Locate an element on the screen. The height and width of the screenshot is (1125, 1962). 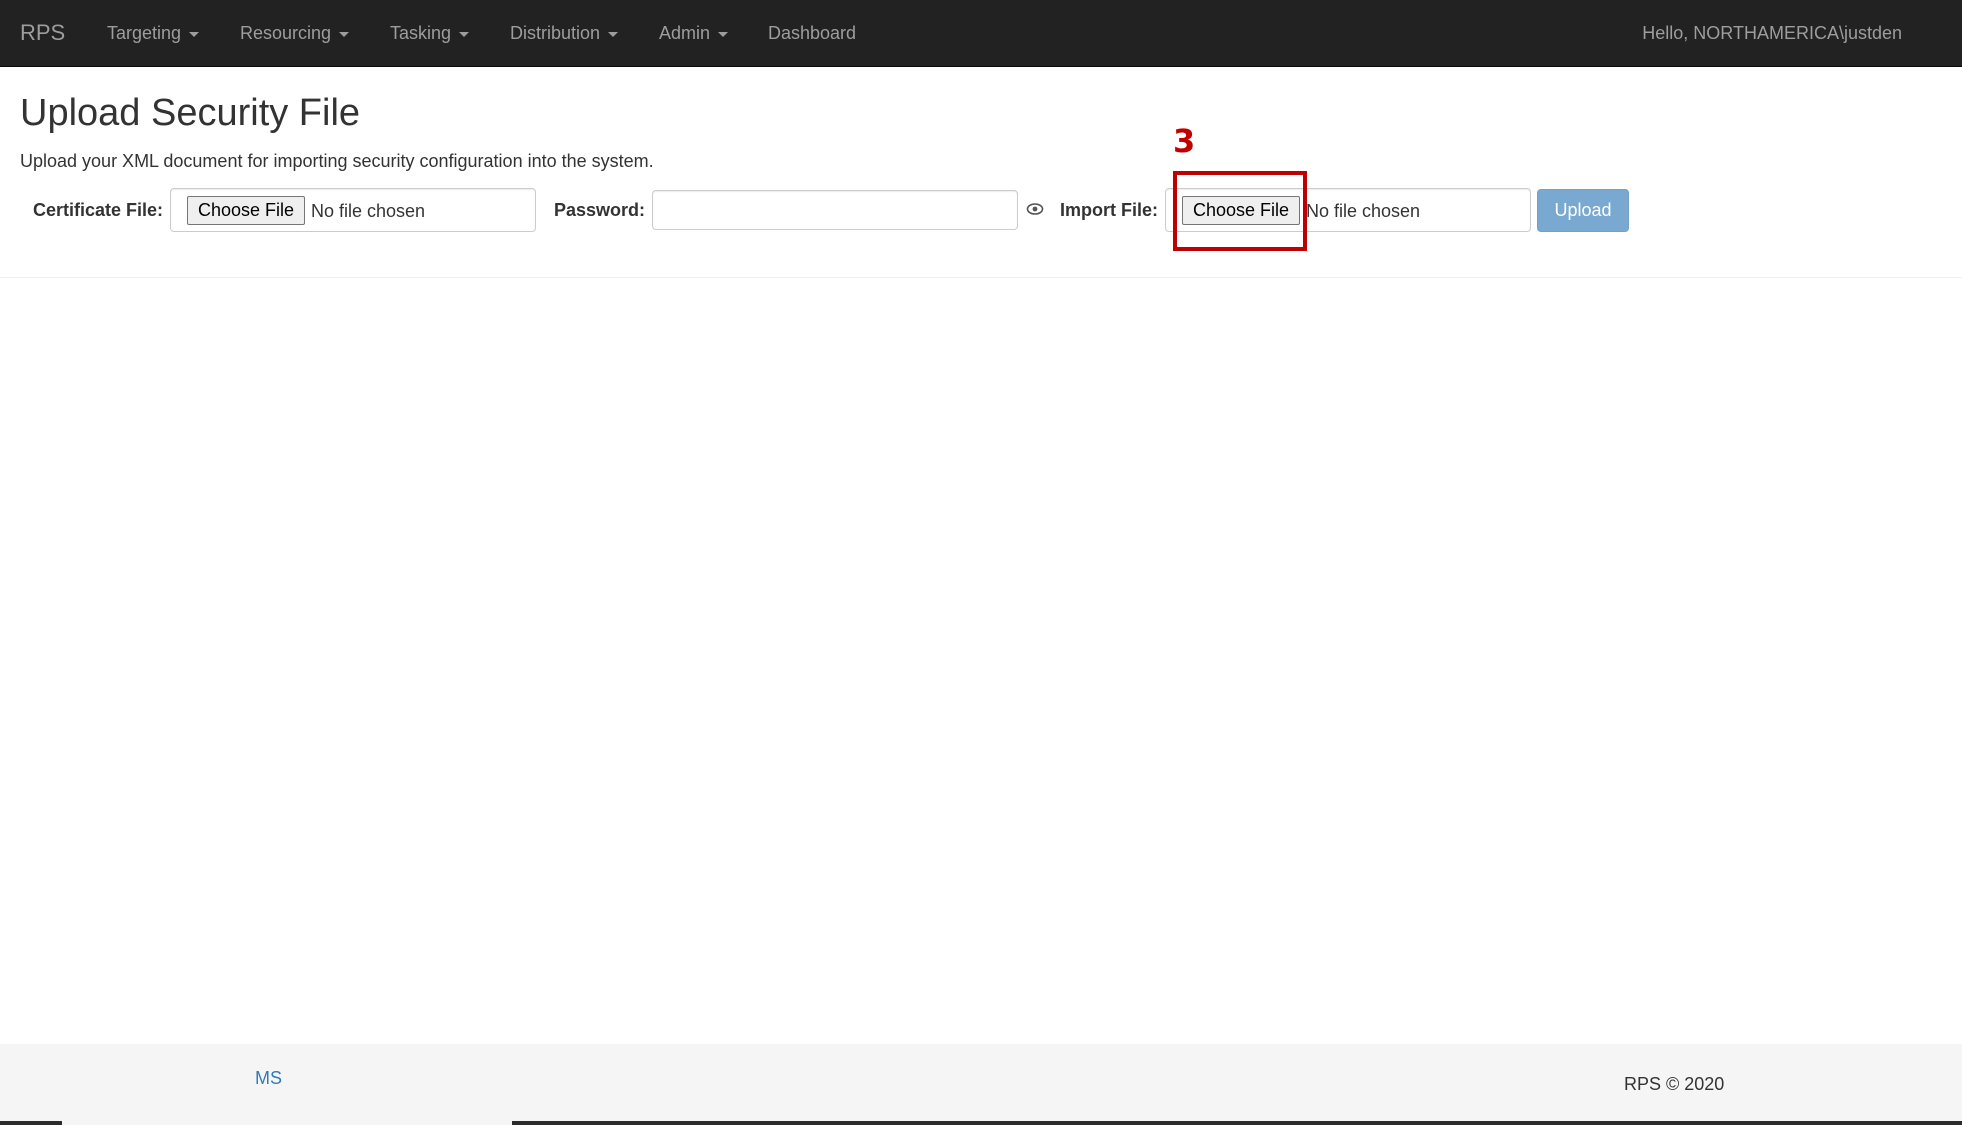
password-field is located at coordinates (835, 210).